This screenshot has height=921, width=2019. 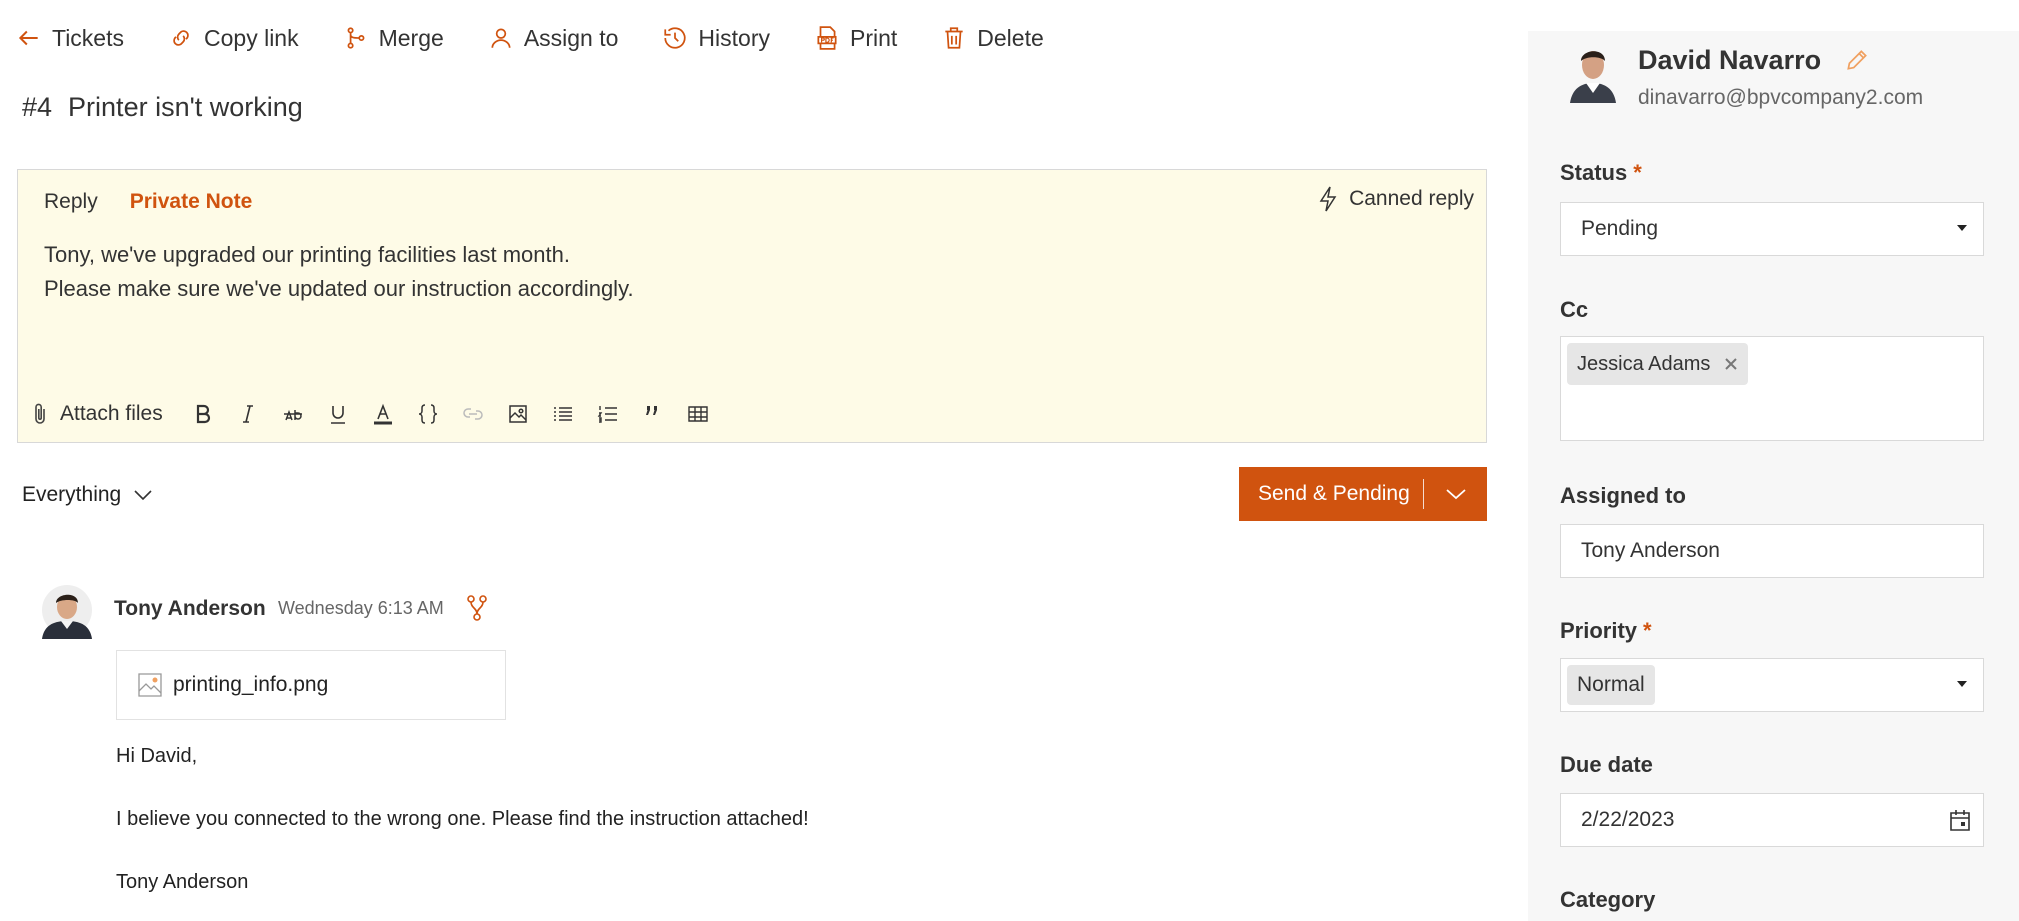 I want to click on italic-button, so click(x=248, y=414).